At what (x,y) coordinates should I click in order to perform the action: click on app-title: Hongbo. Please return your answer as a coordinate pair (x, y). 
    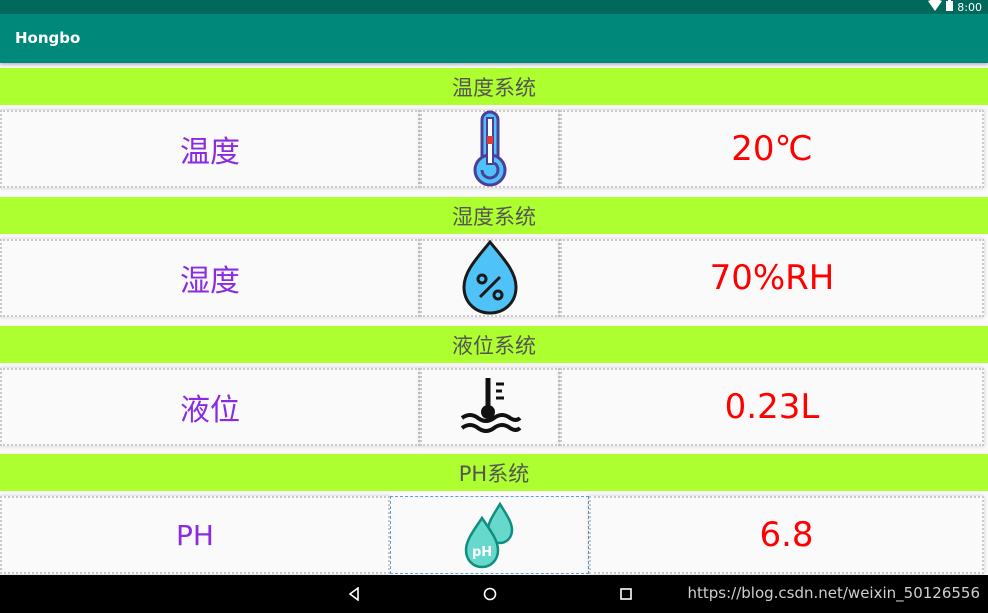
    Looking at the image, I should click on (48, 38).